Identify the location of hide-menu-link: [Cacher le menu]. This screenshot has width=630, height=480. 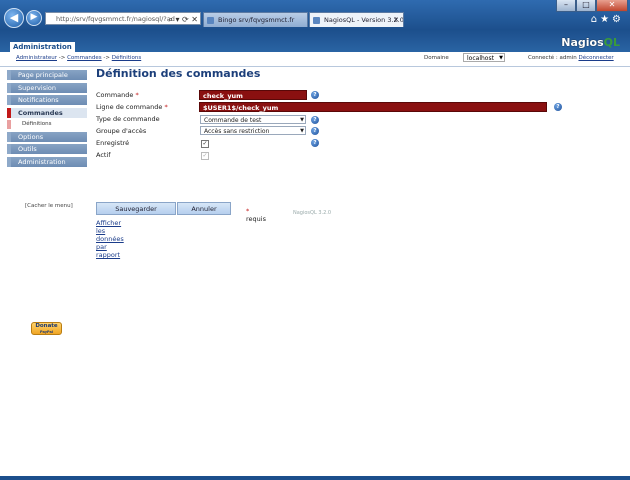
(49, 206).